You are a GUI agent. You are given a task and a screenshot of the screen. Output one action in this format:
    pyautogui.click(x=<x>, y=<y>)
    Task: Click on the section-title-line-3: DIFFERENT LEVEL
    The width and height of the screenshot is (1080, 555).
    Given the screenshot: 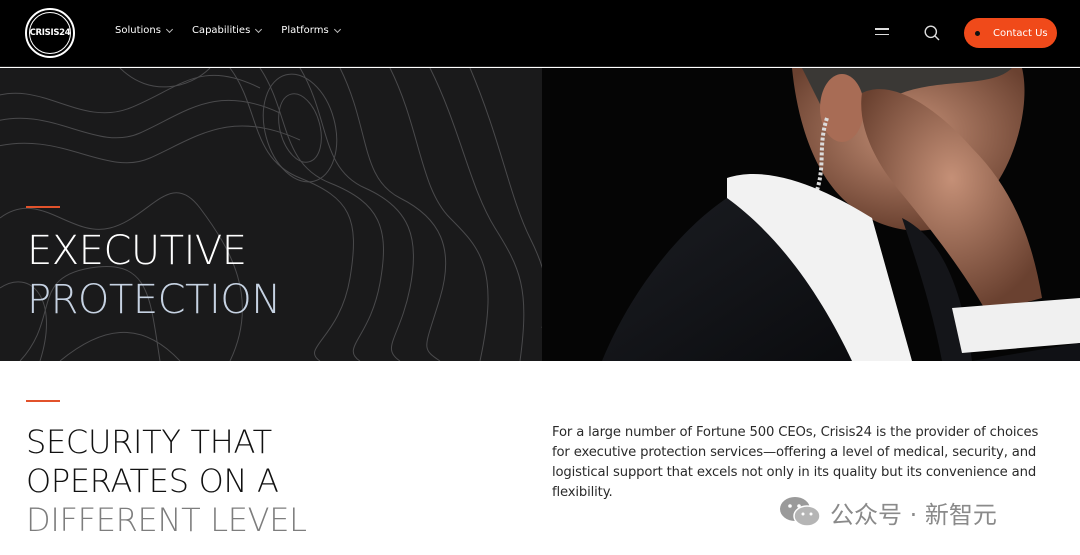 What is the action you would take?
    pyautogui.click(x=166, y=520)
    